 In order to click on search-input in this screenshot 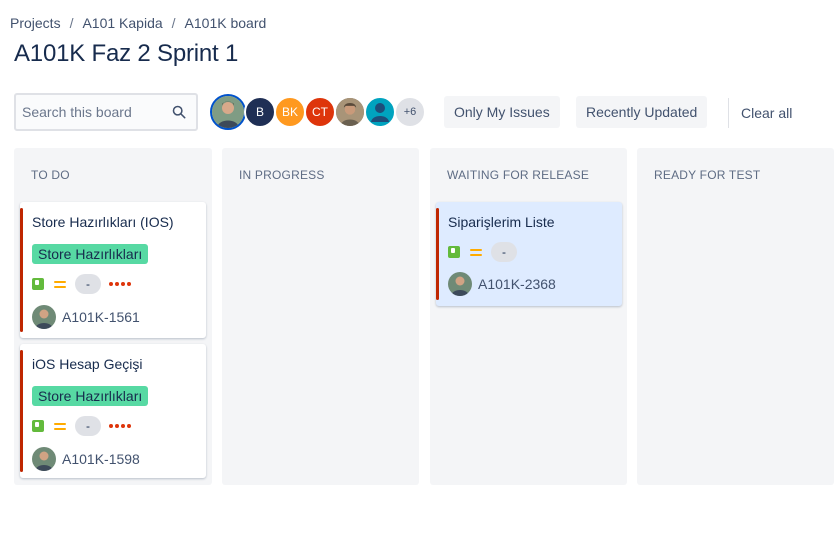, I will do `click(91, 112)`.